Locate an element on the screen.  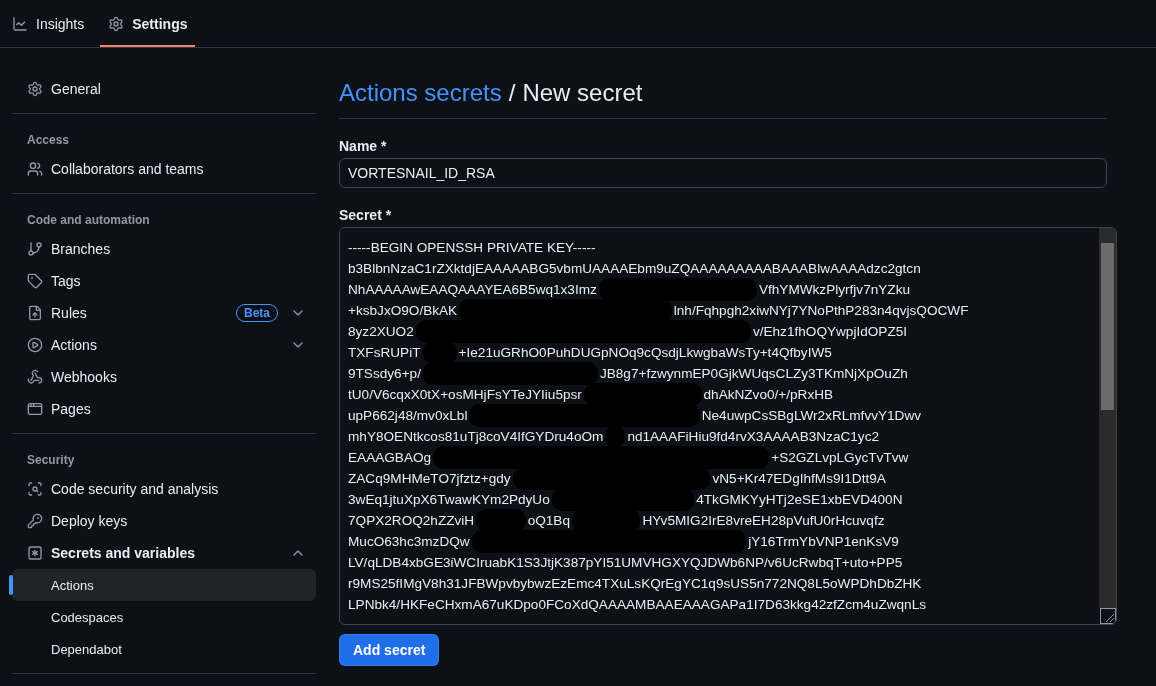
sidebar-item: Deploy keys is located at coordinates (164, 521).